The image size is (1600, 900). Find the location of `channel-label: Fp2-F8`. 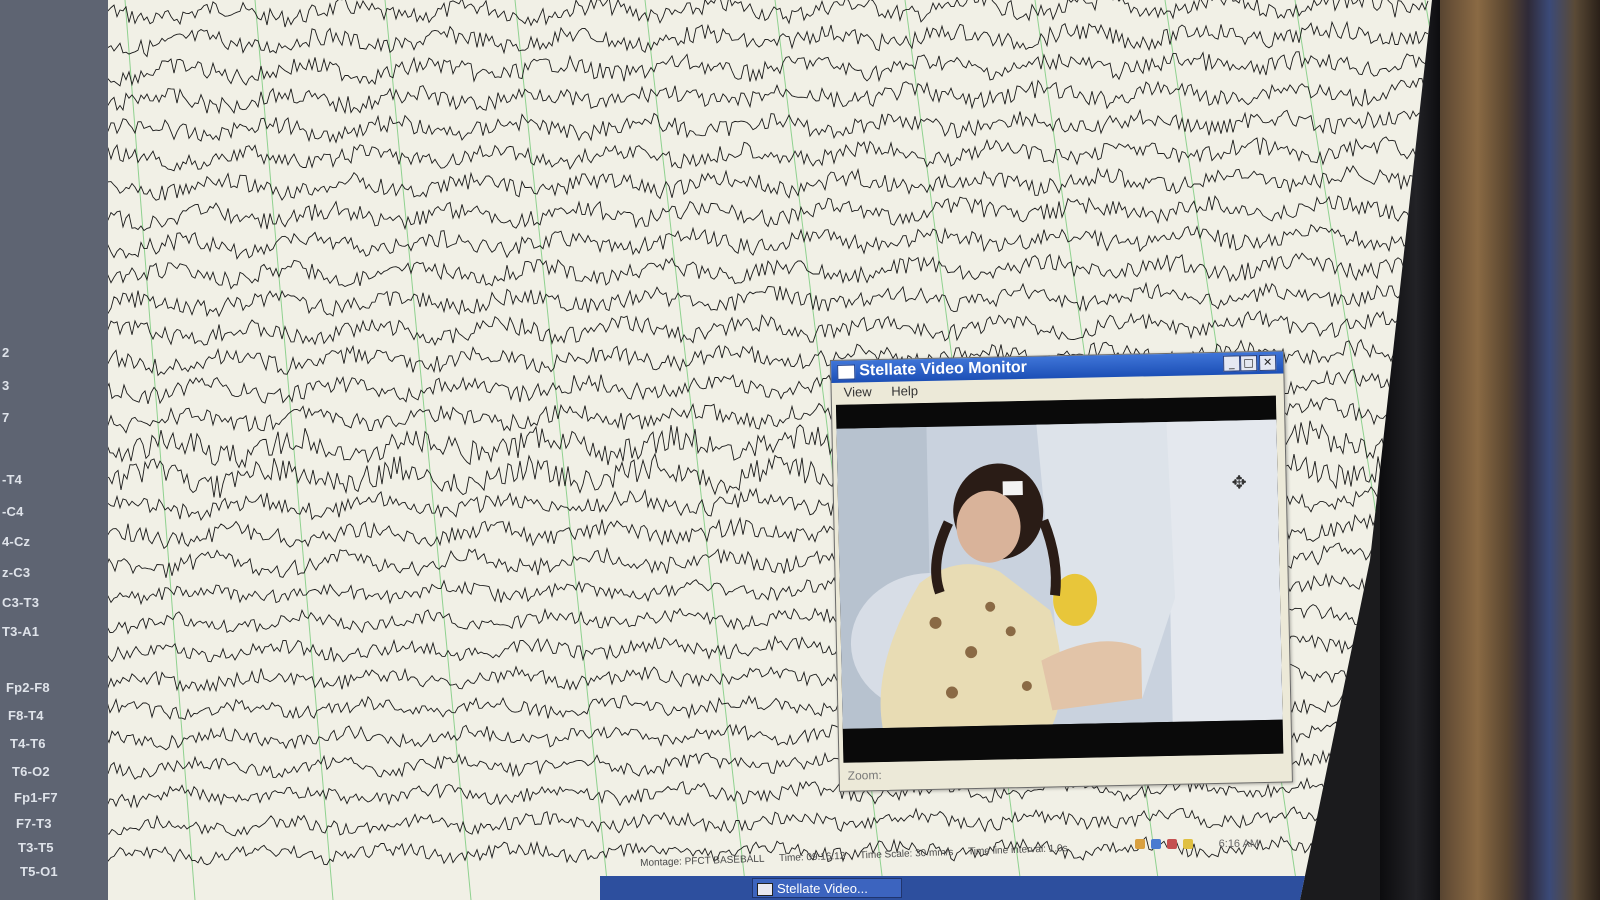

channel-label: Fp2-F8 is located at coordinates (28, 687).